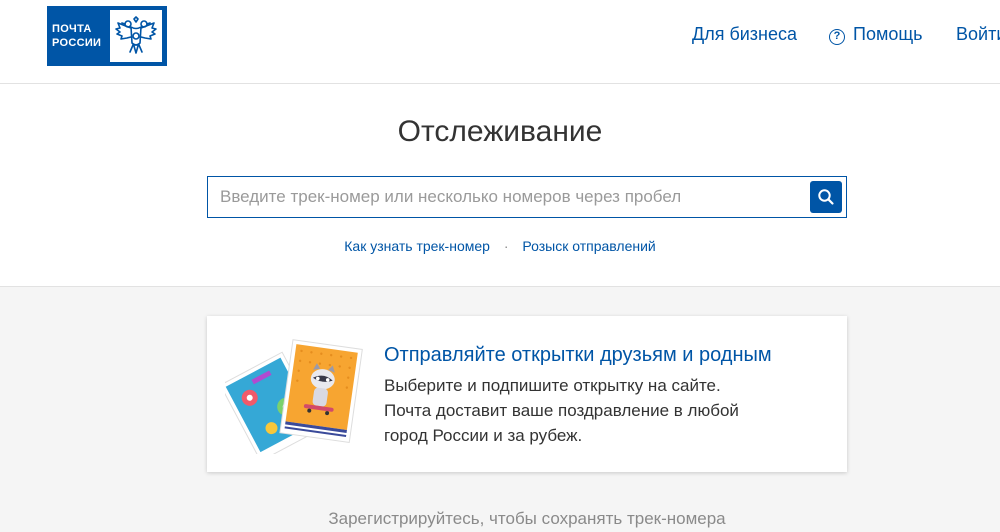  What do you see at coordinates (72, 29) in the screenshot?
I see `logo-line-1: ПОЧТА` at bounding box center [72, 29].